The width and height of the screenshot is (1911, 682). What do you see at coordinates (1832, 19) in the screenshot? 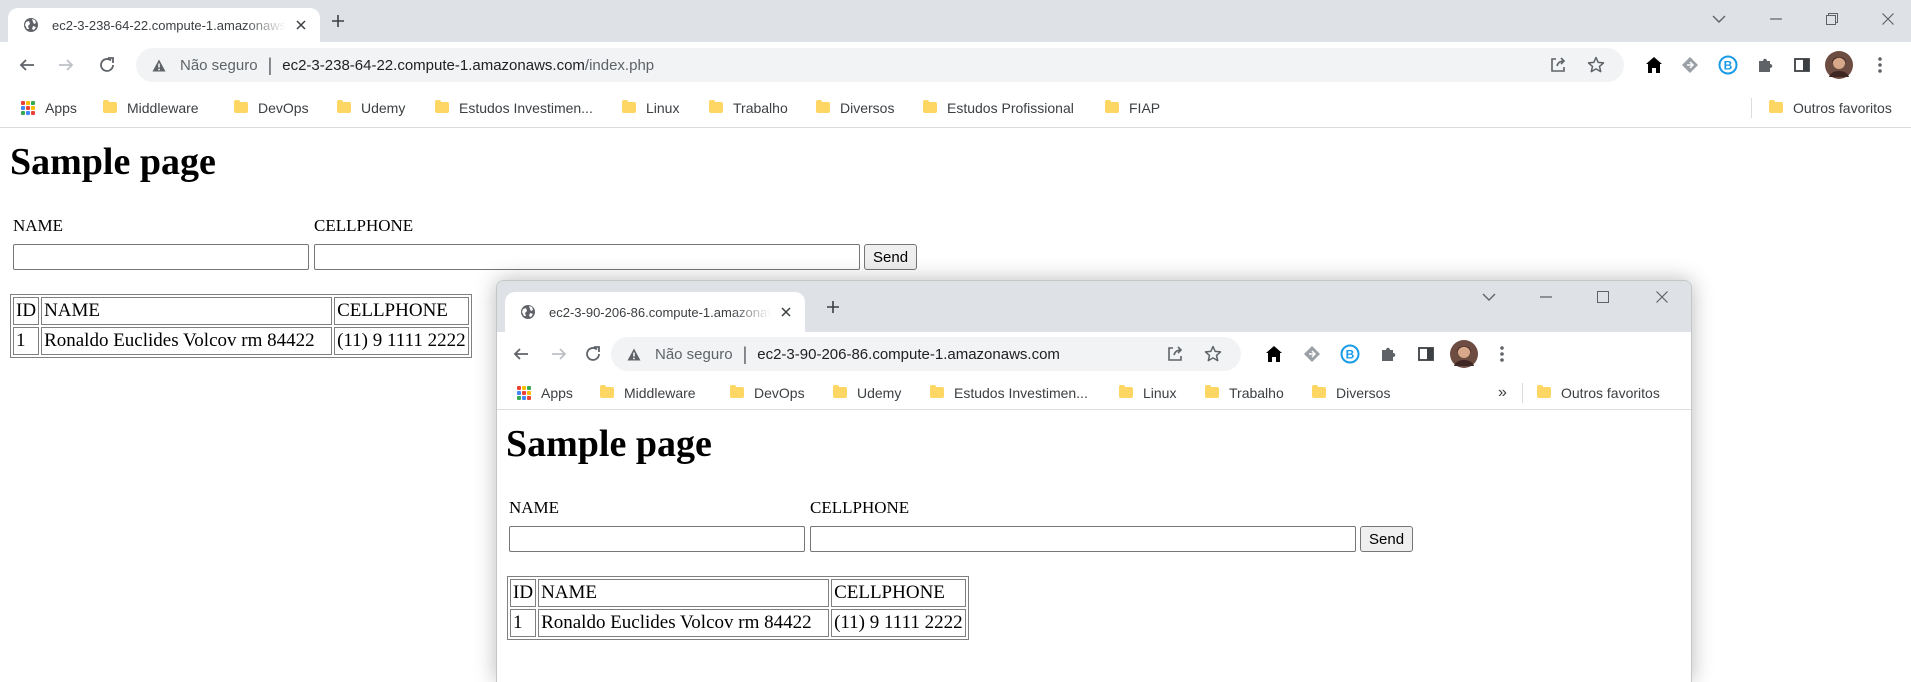
I see `restore-icon` at bounding box center [1832, 19].